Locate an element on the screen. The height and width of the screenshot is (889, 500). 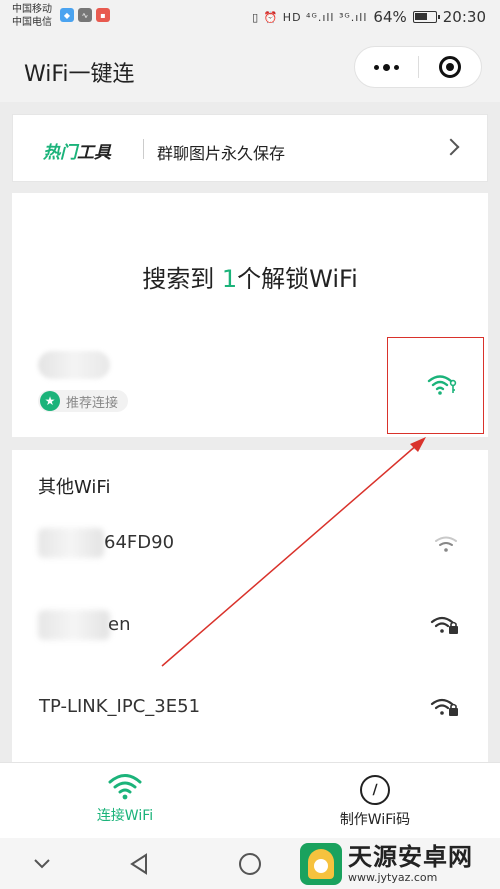
site-watermark: 天源安卓网 www.jytyaz.com is located at coordinates (400, 863).